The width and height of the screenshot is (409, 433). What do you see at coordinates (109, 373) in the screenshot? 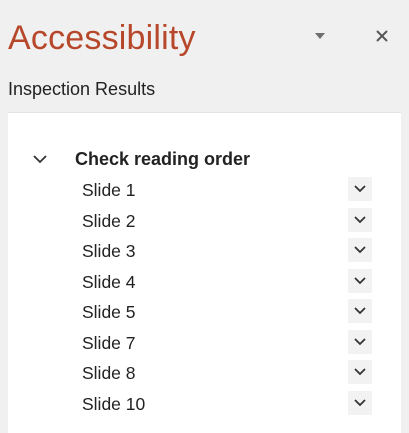
I see `slide-item-label: Slide 8` at bounding box center [109, 373].